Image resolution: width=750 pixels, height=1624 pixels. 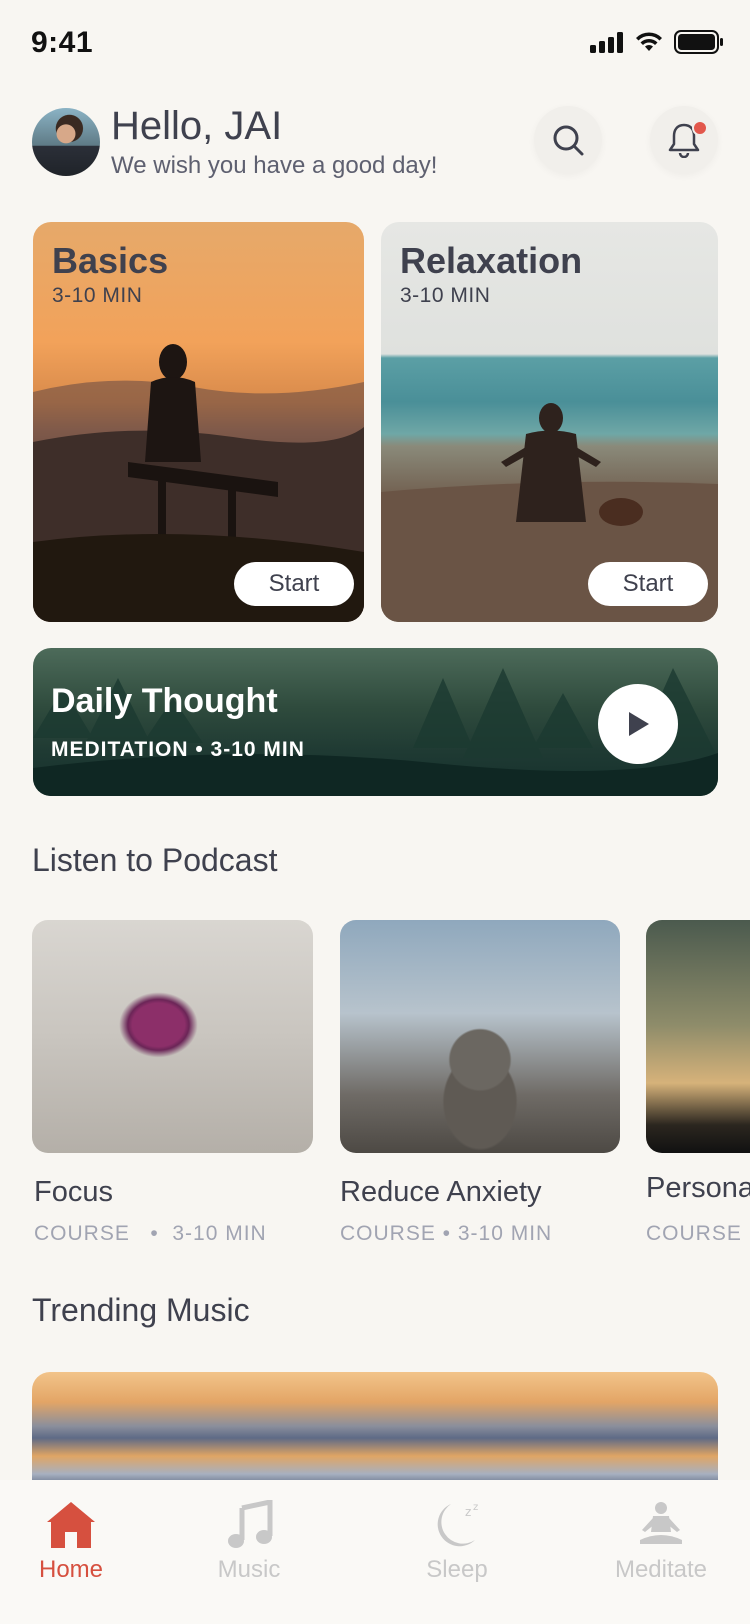 I want to click on battery-icon, so click(x=698, y=42).